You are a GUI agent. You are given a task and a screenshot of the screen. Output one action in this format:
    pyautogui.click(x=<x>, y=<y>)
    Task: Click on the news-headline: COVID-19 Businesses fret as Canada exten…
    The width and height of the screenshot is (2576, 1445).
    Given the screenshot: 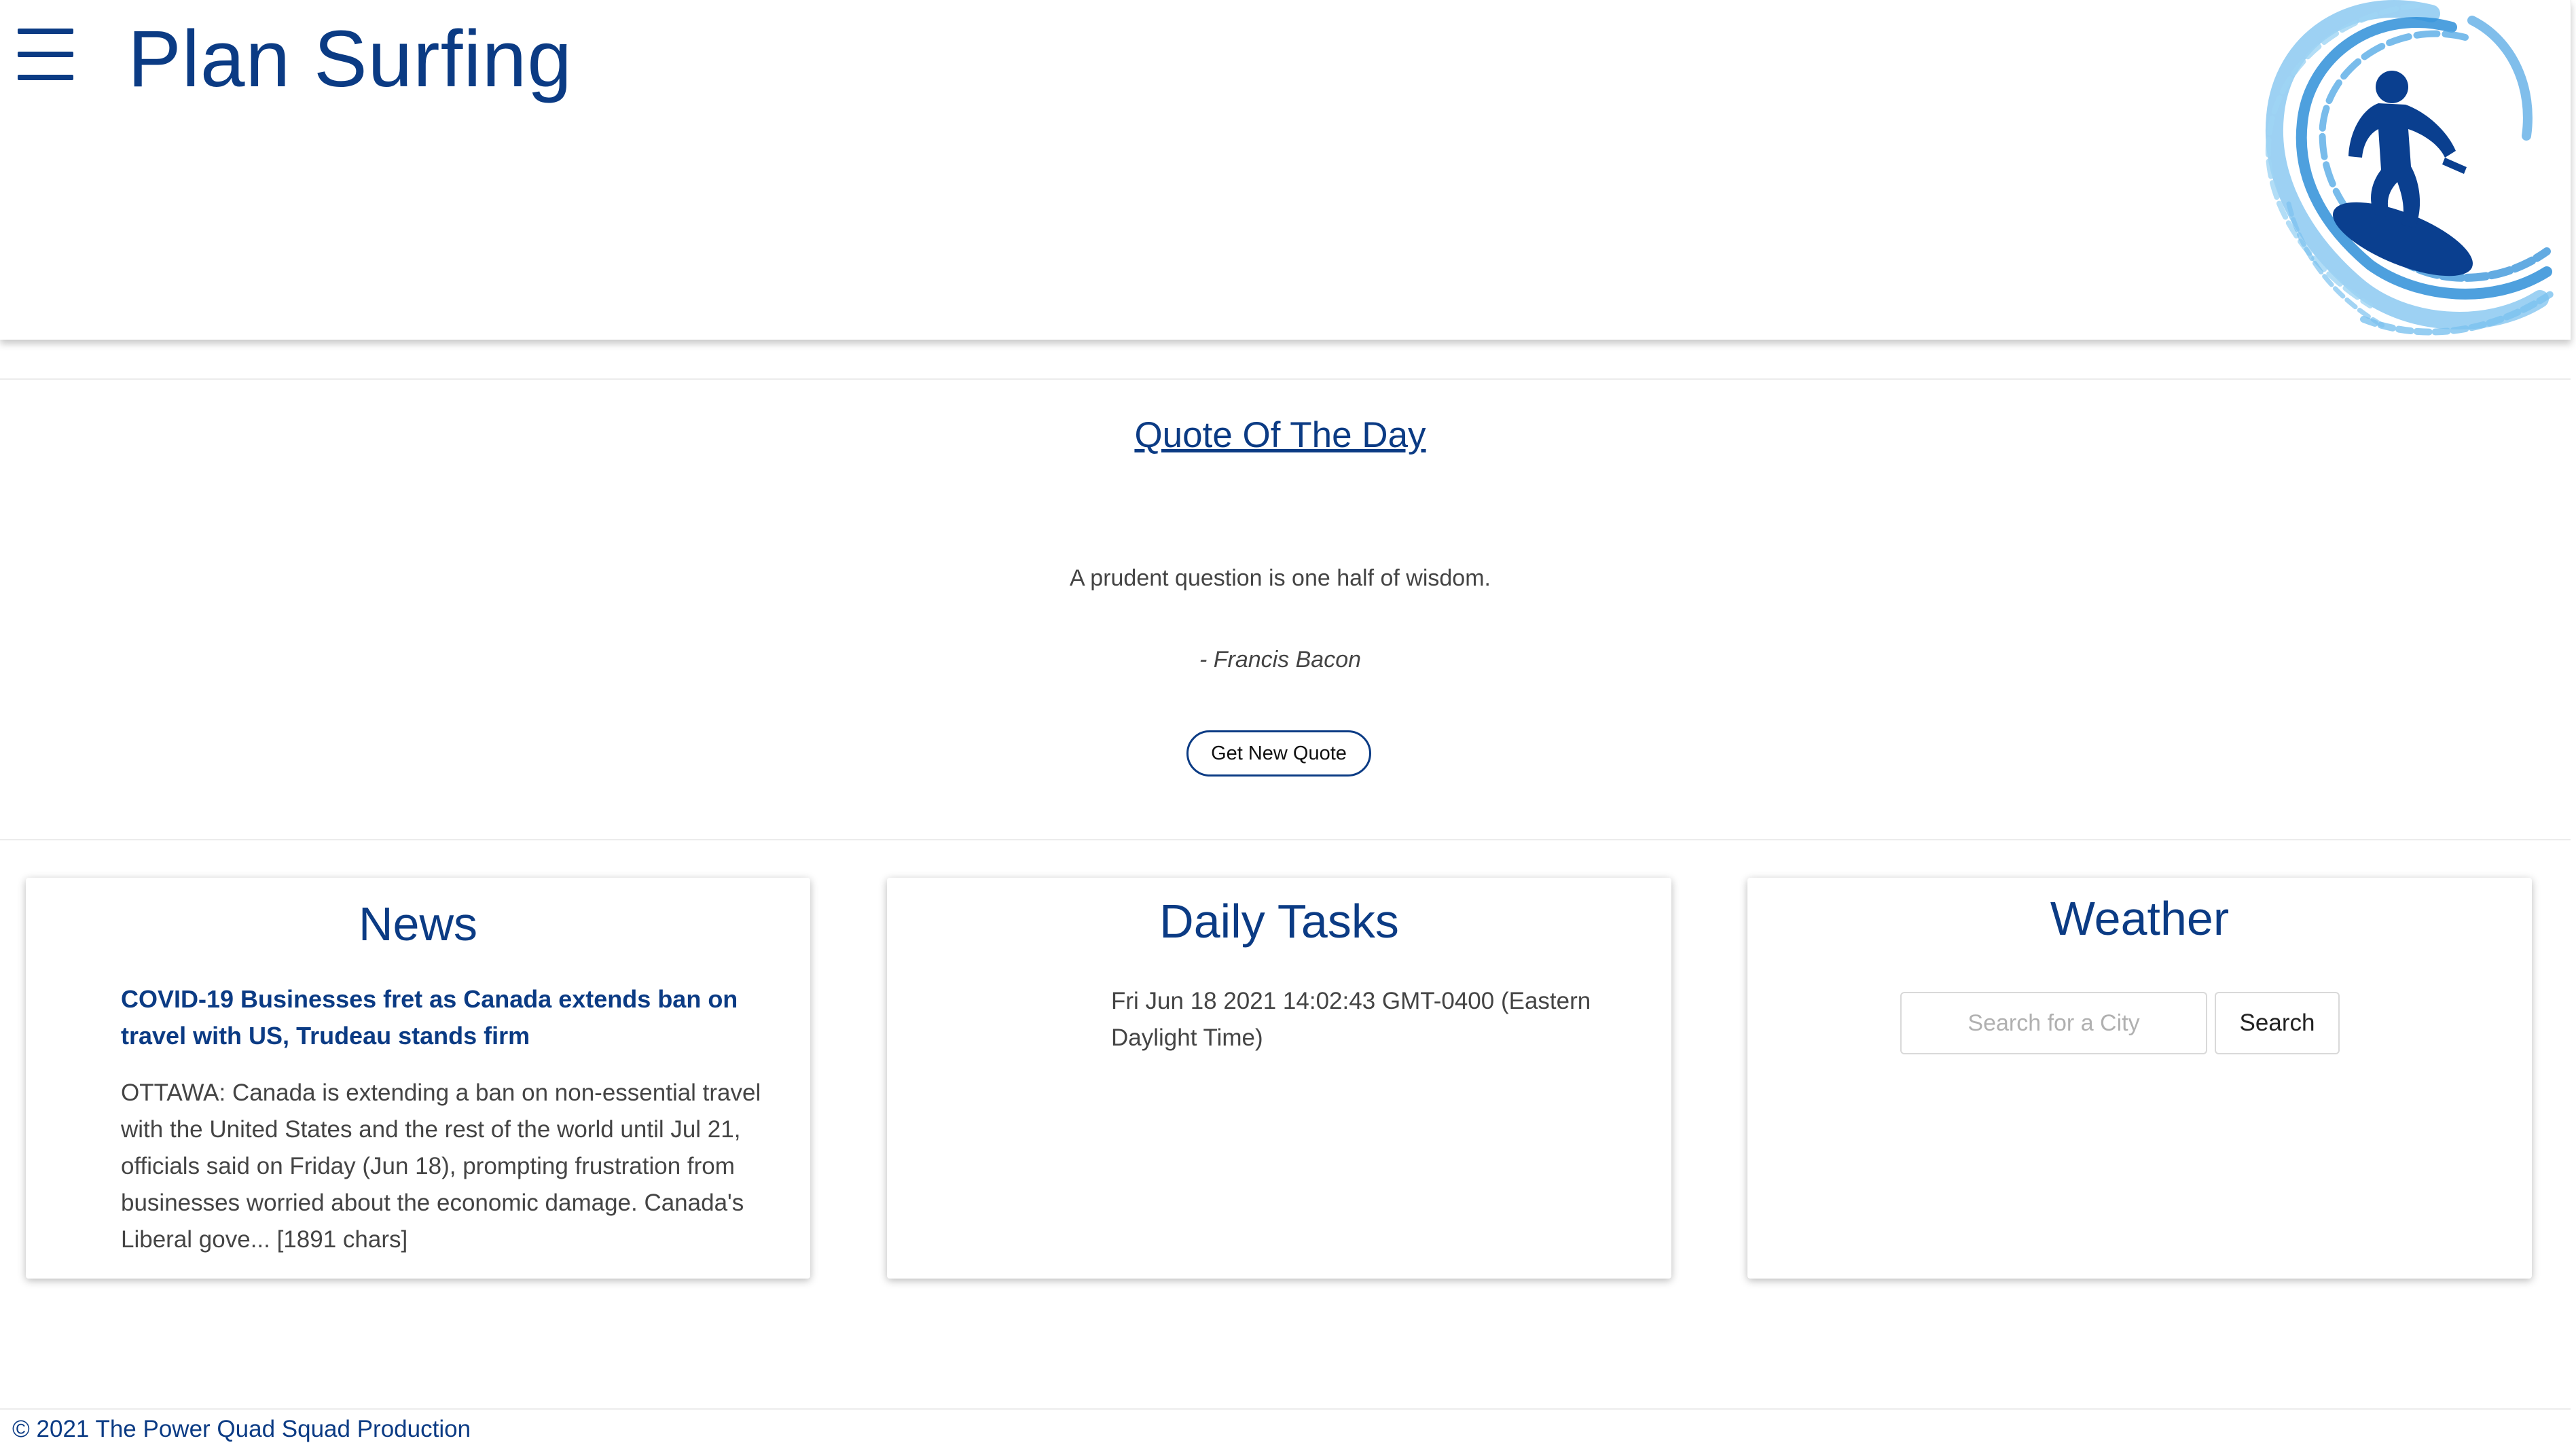 What is the action you would take?
    pyautogui.click(x=440, y=1017)
    